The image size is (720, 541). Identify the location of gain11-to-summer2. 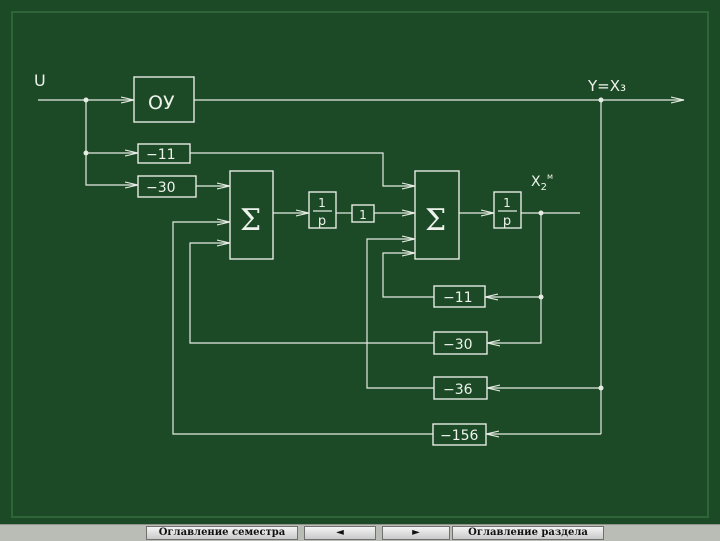
(302, 169).